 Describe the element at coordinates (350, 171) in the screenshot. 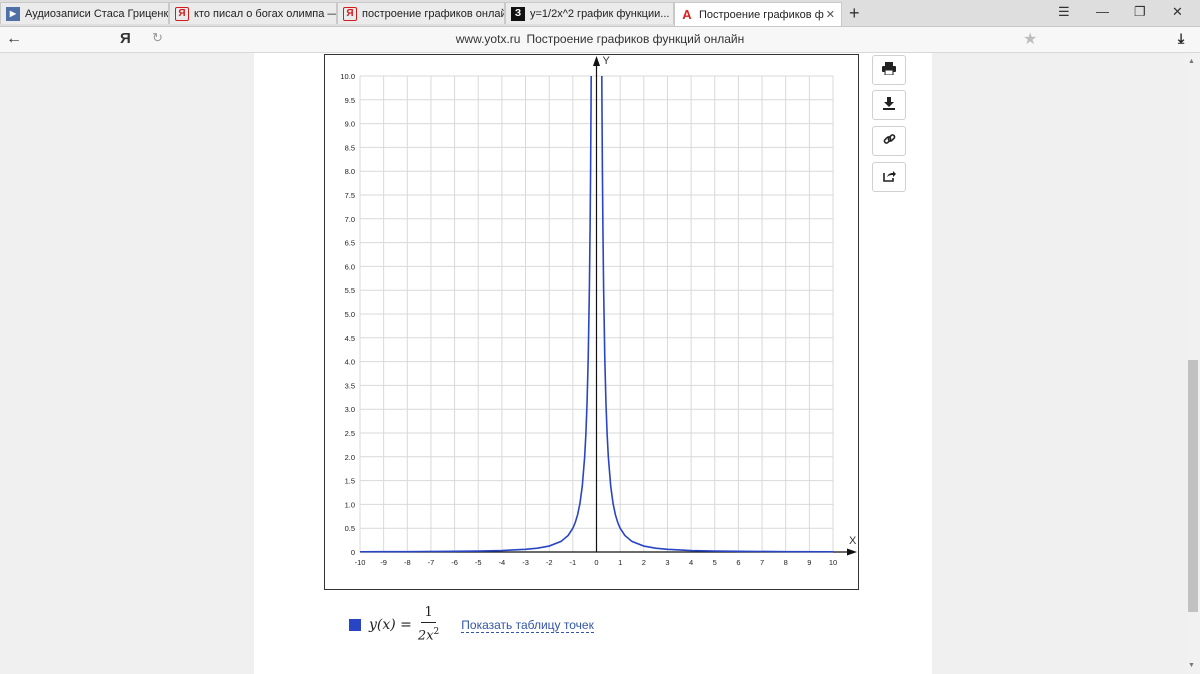

I see `y-tick-label: 8.0` at that location.